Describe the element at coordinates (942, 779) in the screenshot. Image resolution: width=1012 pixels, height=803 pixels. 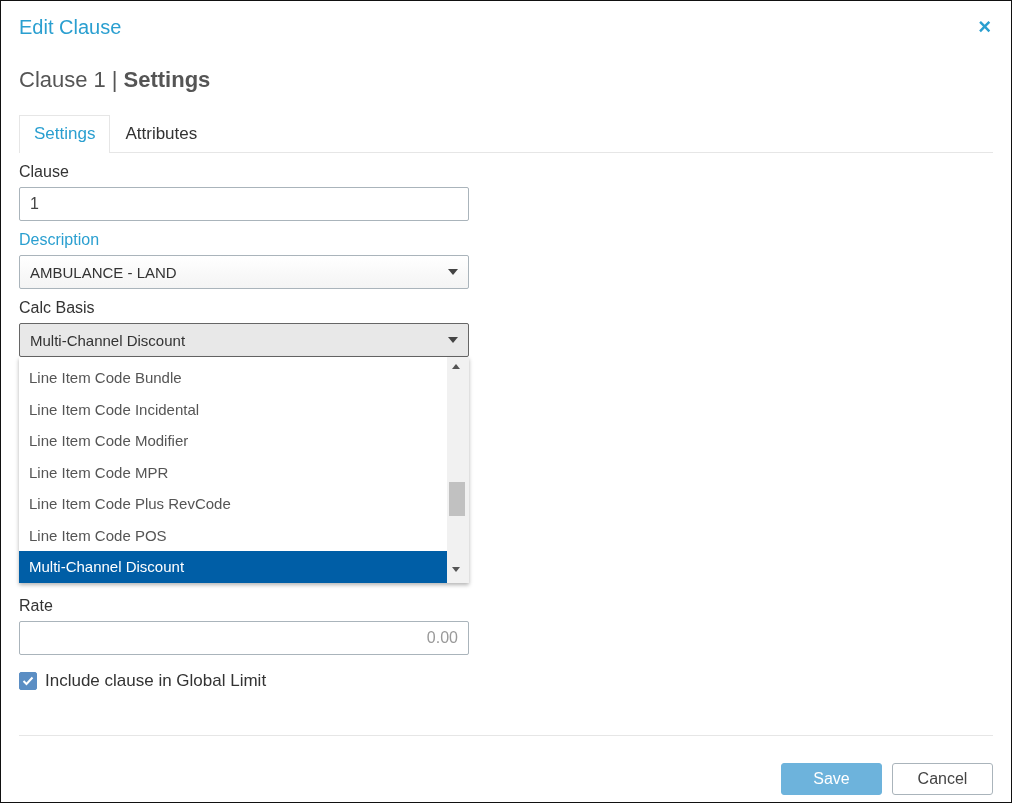
I see `cancel-button: Cancel` at that location.